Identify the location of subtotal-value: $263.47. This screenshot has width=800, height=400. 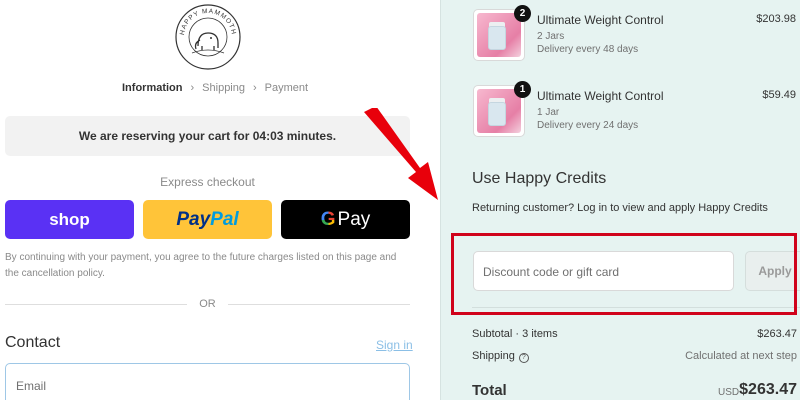
(777, 334).